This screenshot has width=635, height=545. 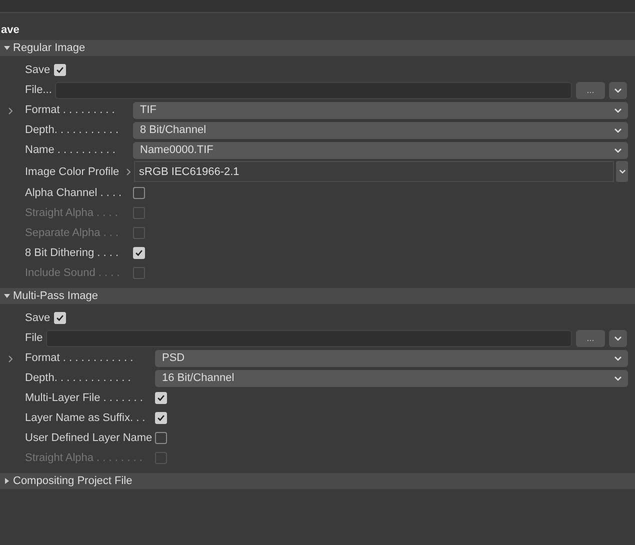 What do you see at coordinates (380, 110) in the screenshot?
I see `dropdown: TIF` at bounding box center [380, 110].